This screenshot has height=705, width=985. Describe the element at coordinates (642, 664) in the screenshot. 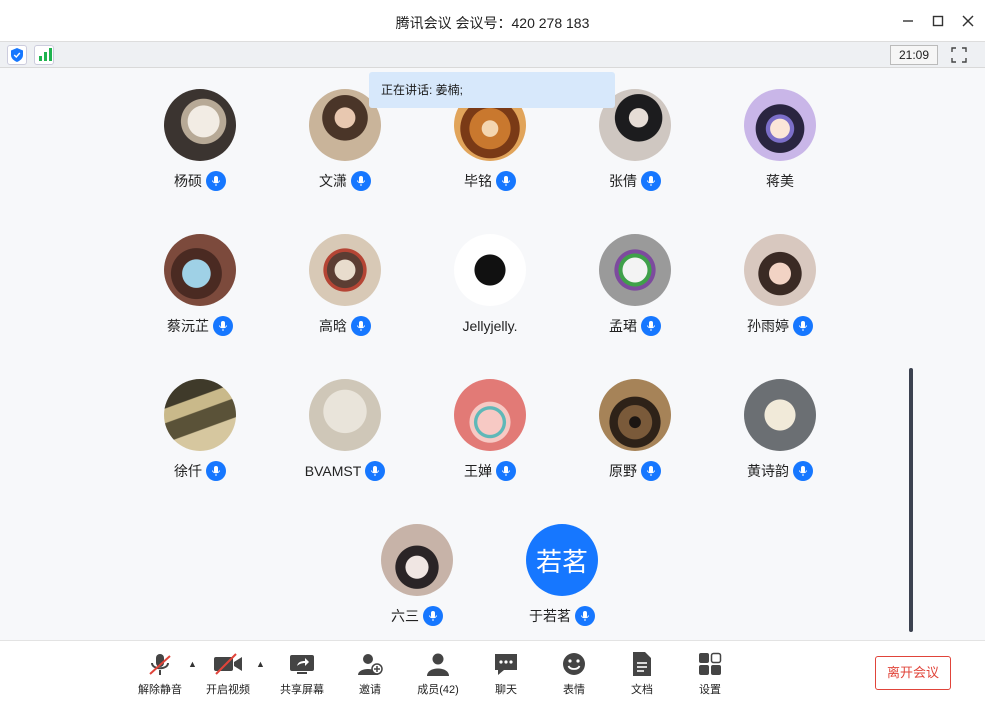

I see `document-icon` at that location.